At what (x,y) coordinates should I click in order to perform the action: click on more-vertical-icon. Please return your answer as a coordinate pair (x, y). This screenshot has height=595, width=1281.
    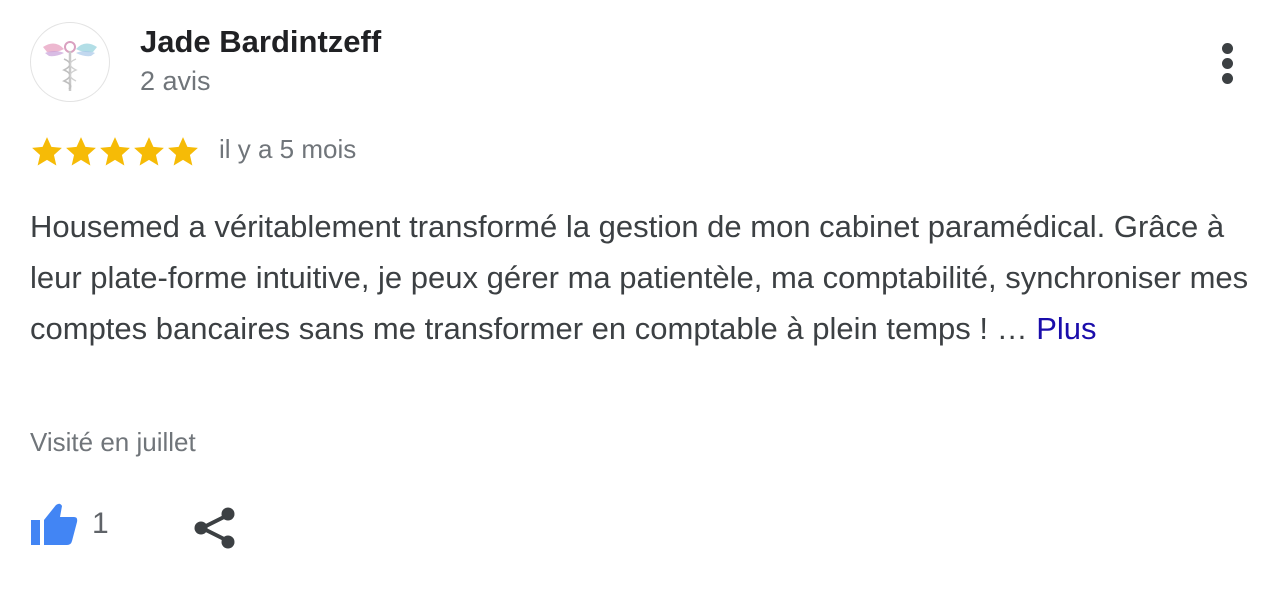
    Looking at the image, I should click on (1228, 63).